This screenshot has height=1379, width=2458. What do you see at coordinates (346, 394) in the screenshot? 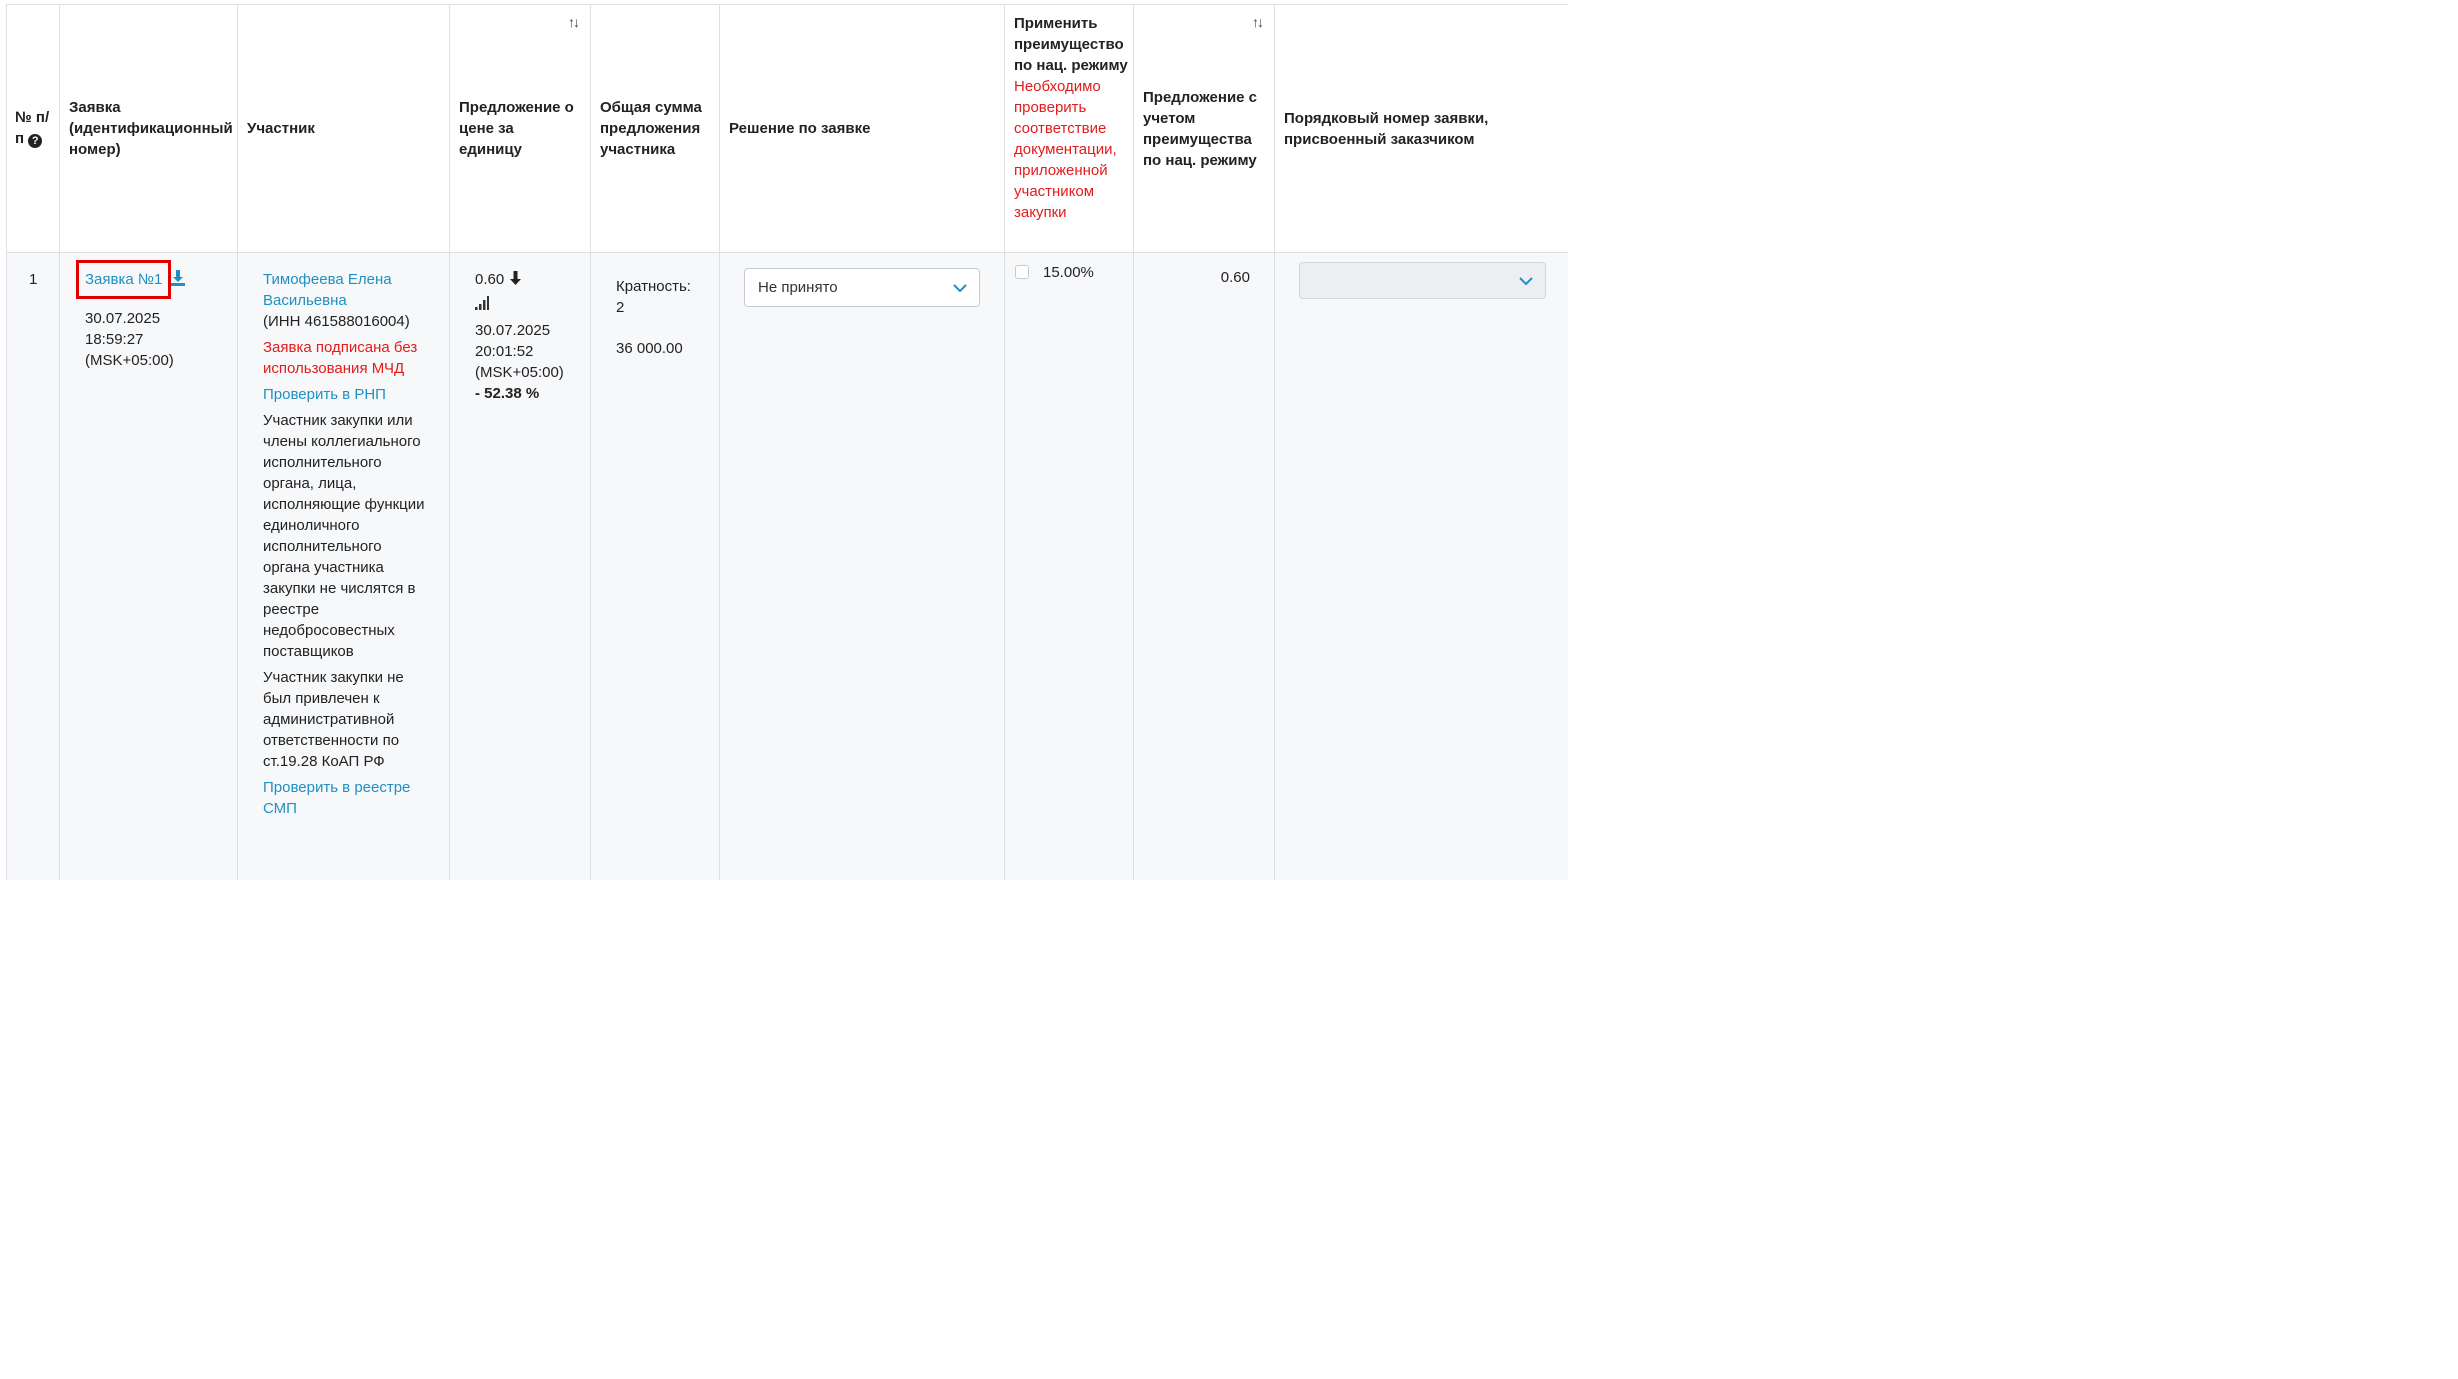
I see `check-rnp-link: Проверить в РНП` at bounding box center [346, 394].